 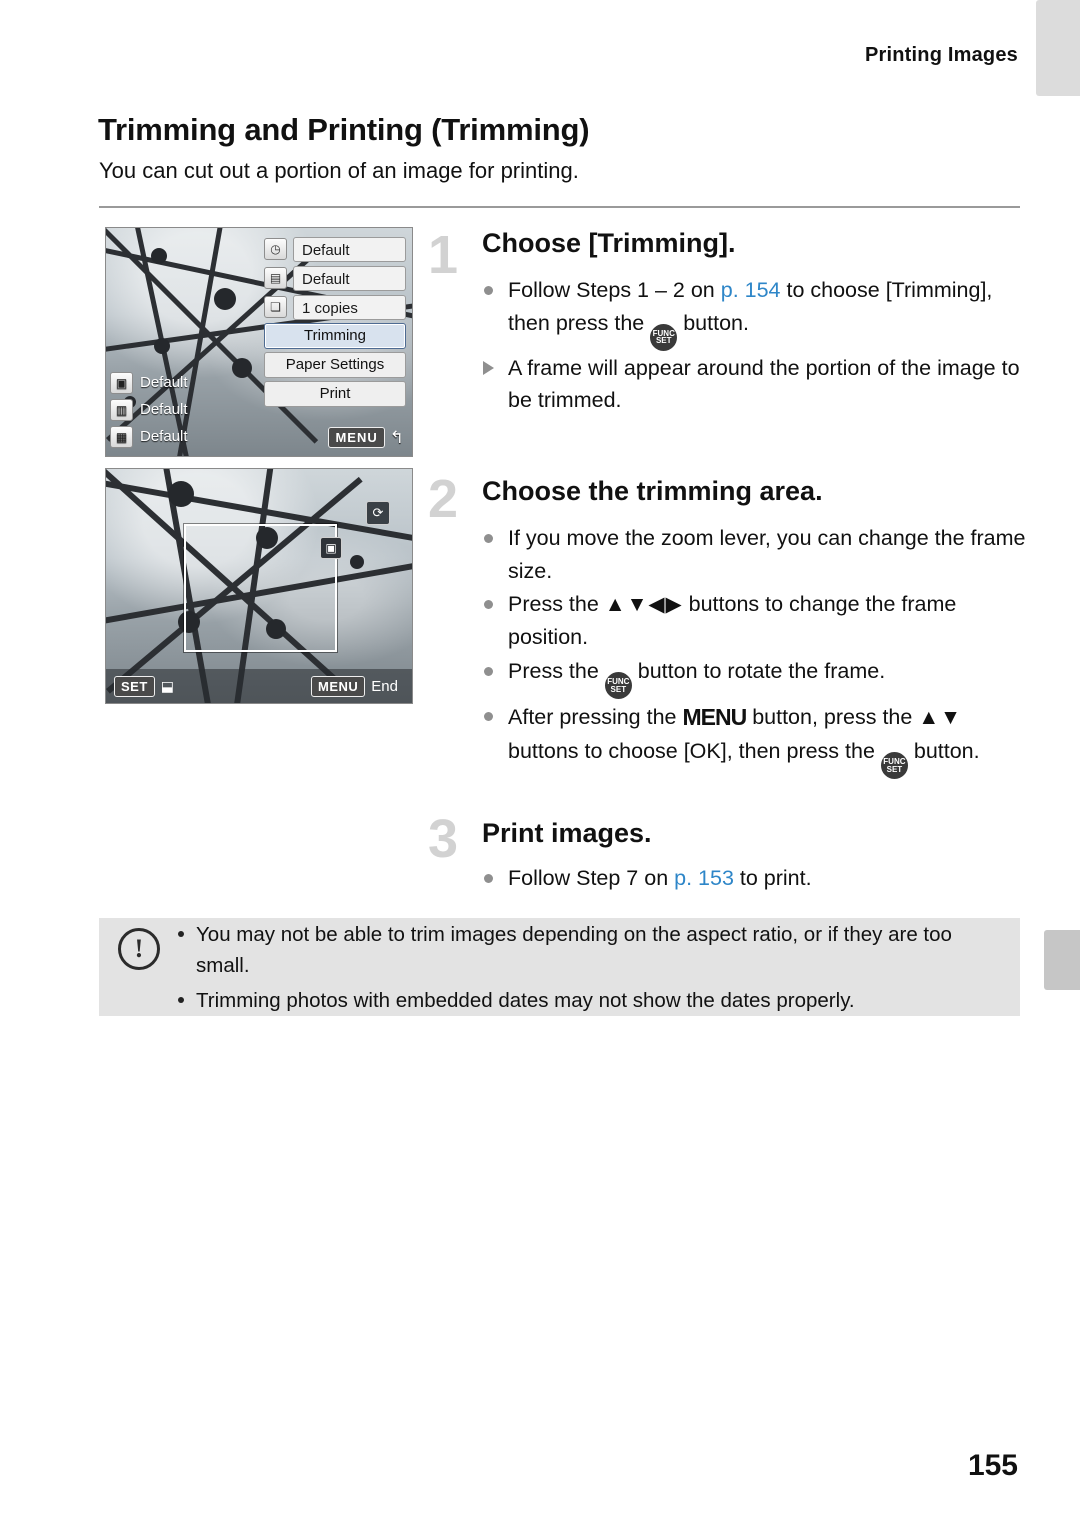 What do you see at coordinates (488, 367) in the screenshot?
I see `bullet-triangle-icon` at bounding box center [488, 367].